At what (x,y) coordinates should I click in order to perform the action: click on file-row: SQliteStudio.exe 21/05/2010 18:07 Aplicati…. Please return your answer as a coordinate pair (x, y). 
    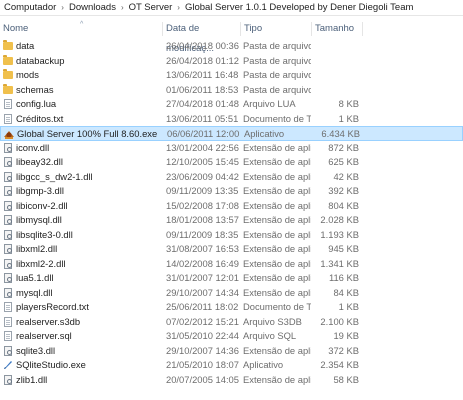
    Looking at the image, I should click on (231, 365).